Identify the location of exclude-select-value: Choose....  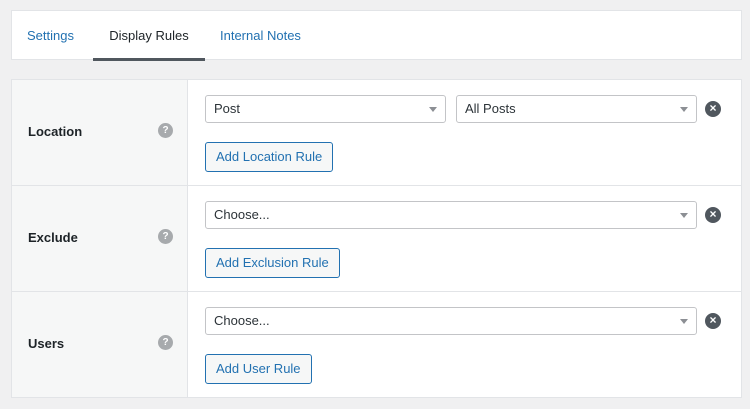
(242, 214).